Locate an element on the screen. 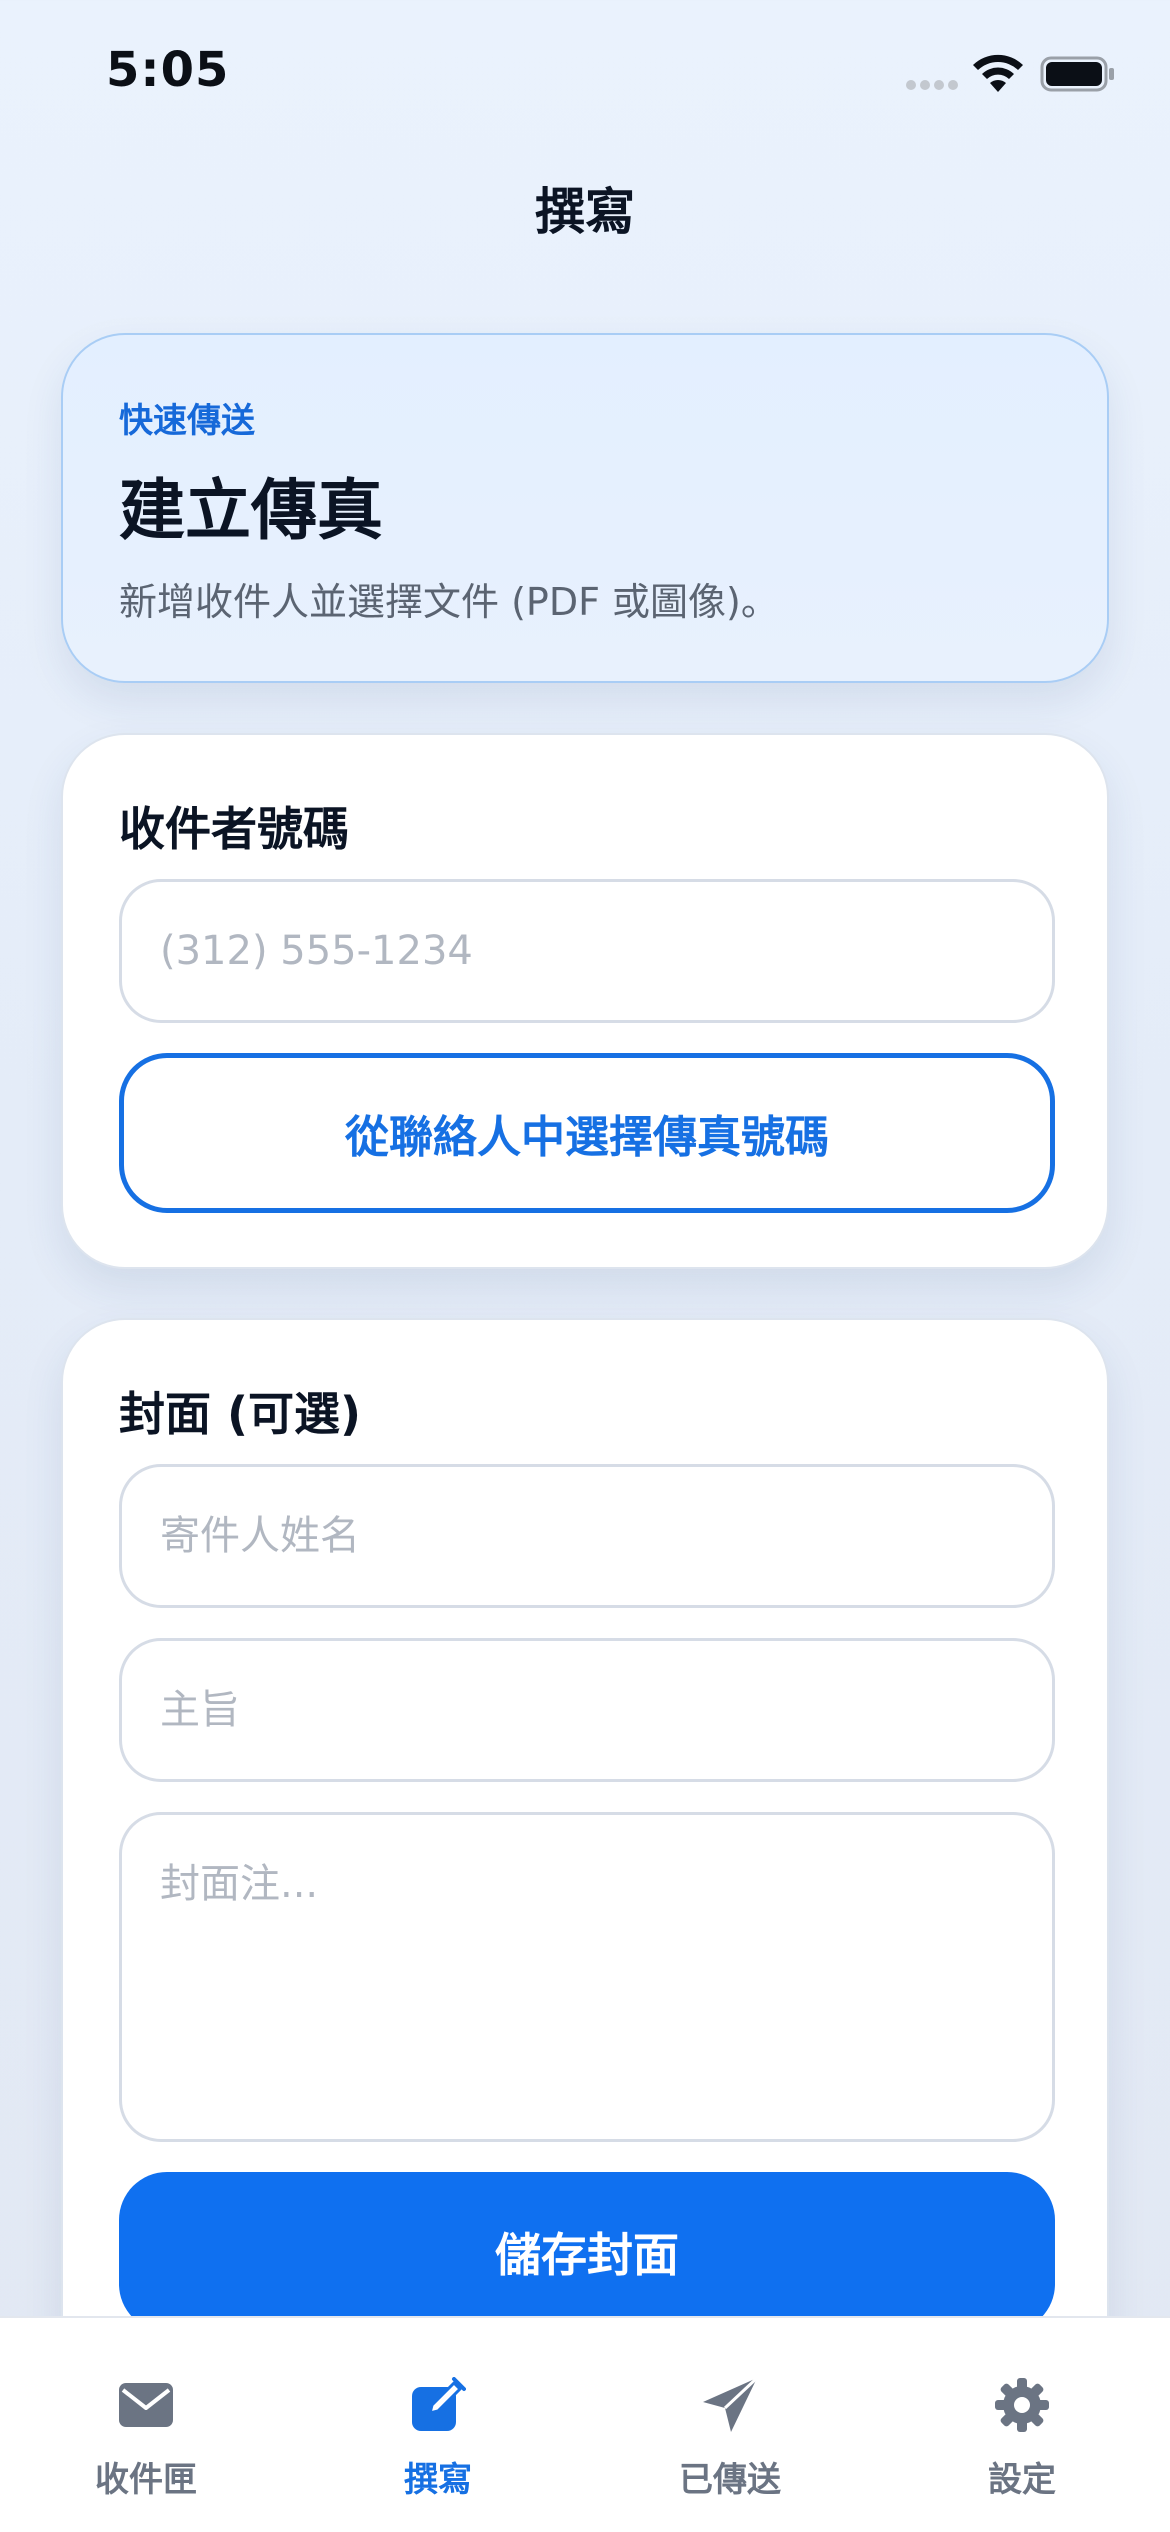 The image size is (1170, 2532). status-time: 5:05 is located at coordinates (168, 70).